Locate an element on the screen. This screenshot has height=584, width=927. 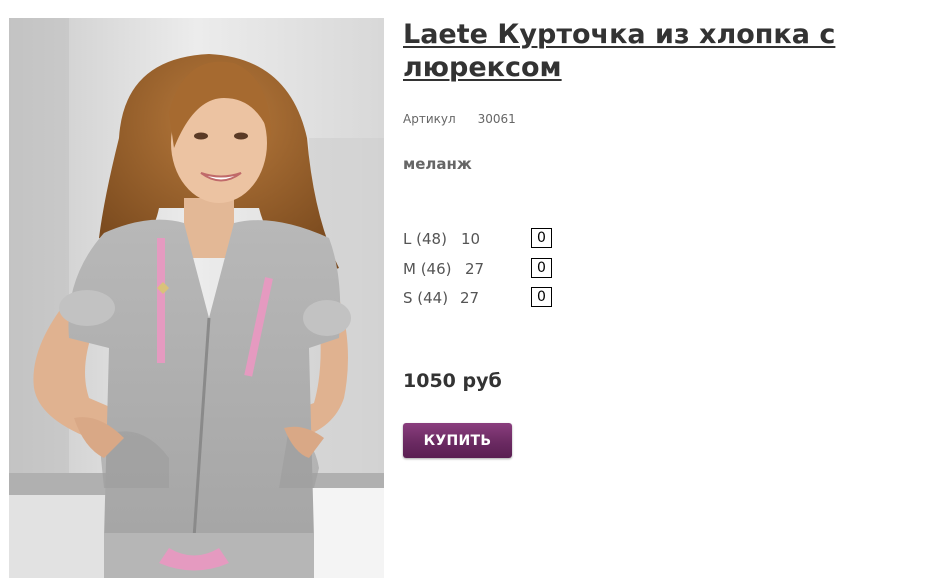
sku: Артикул 30061 is located at coordinates (459, 119).